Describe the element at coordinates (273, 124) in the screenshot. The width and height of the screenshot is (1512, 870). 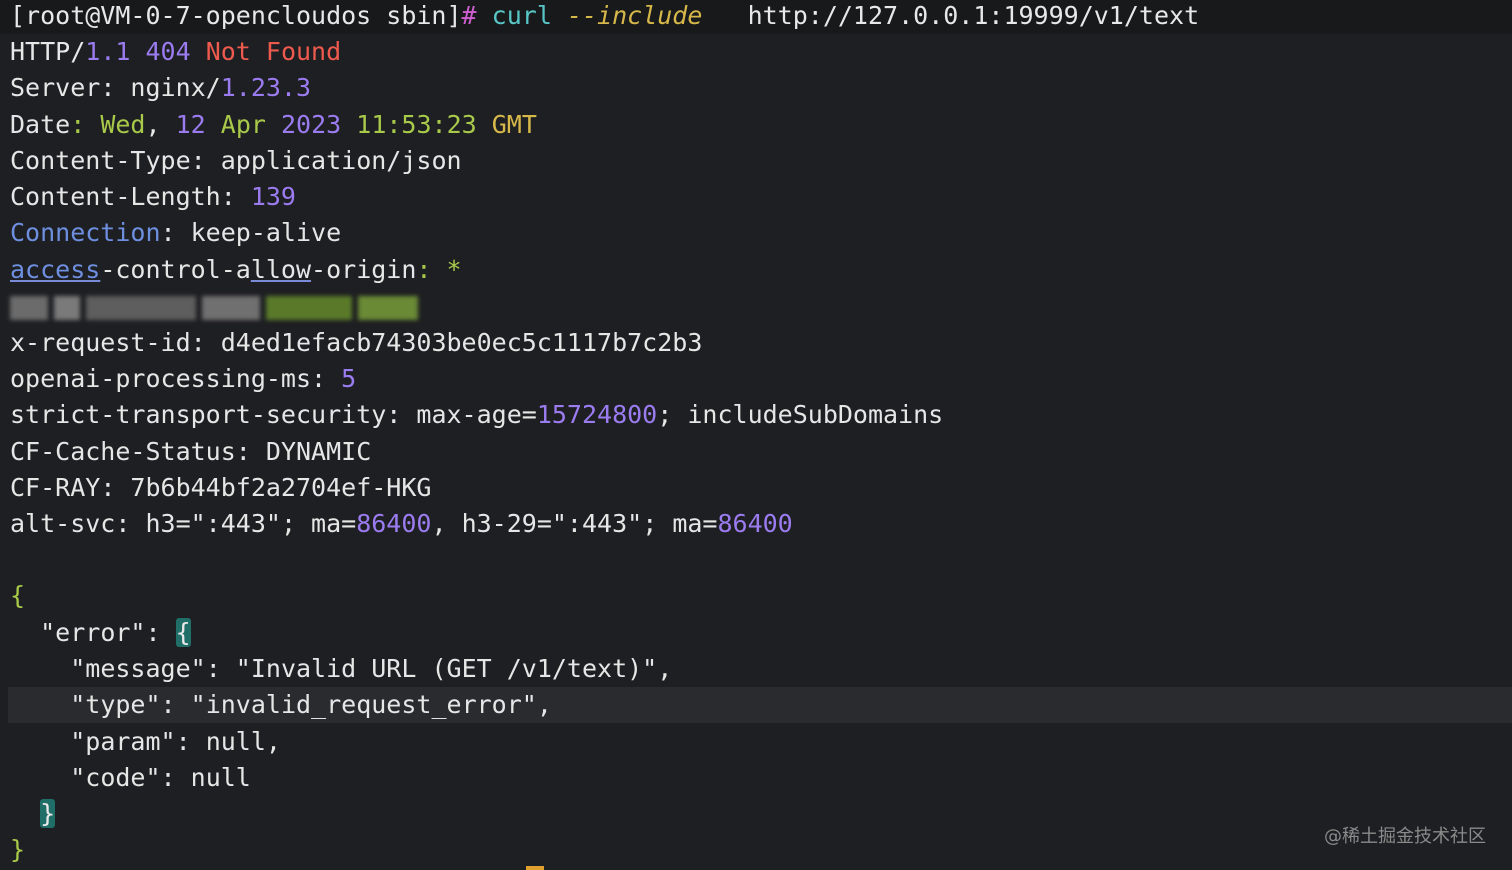
I see `header-date: Date: Wed, 12 Apr 2023 11:53:23 GMT` at that location.